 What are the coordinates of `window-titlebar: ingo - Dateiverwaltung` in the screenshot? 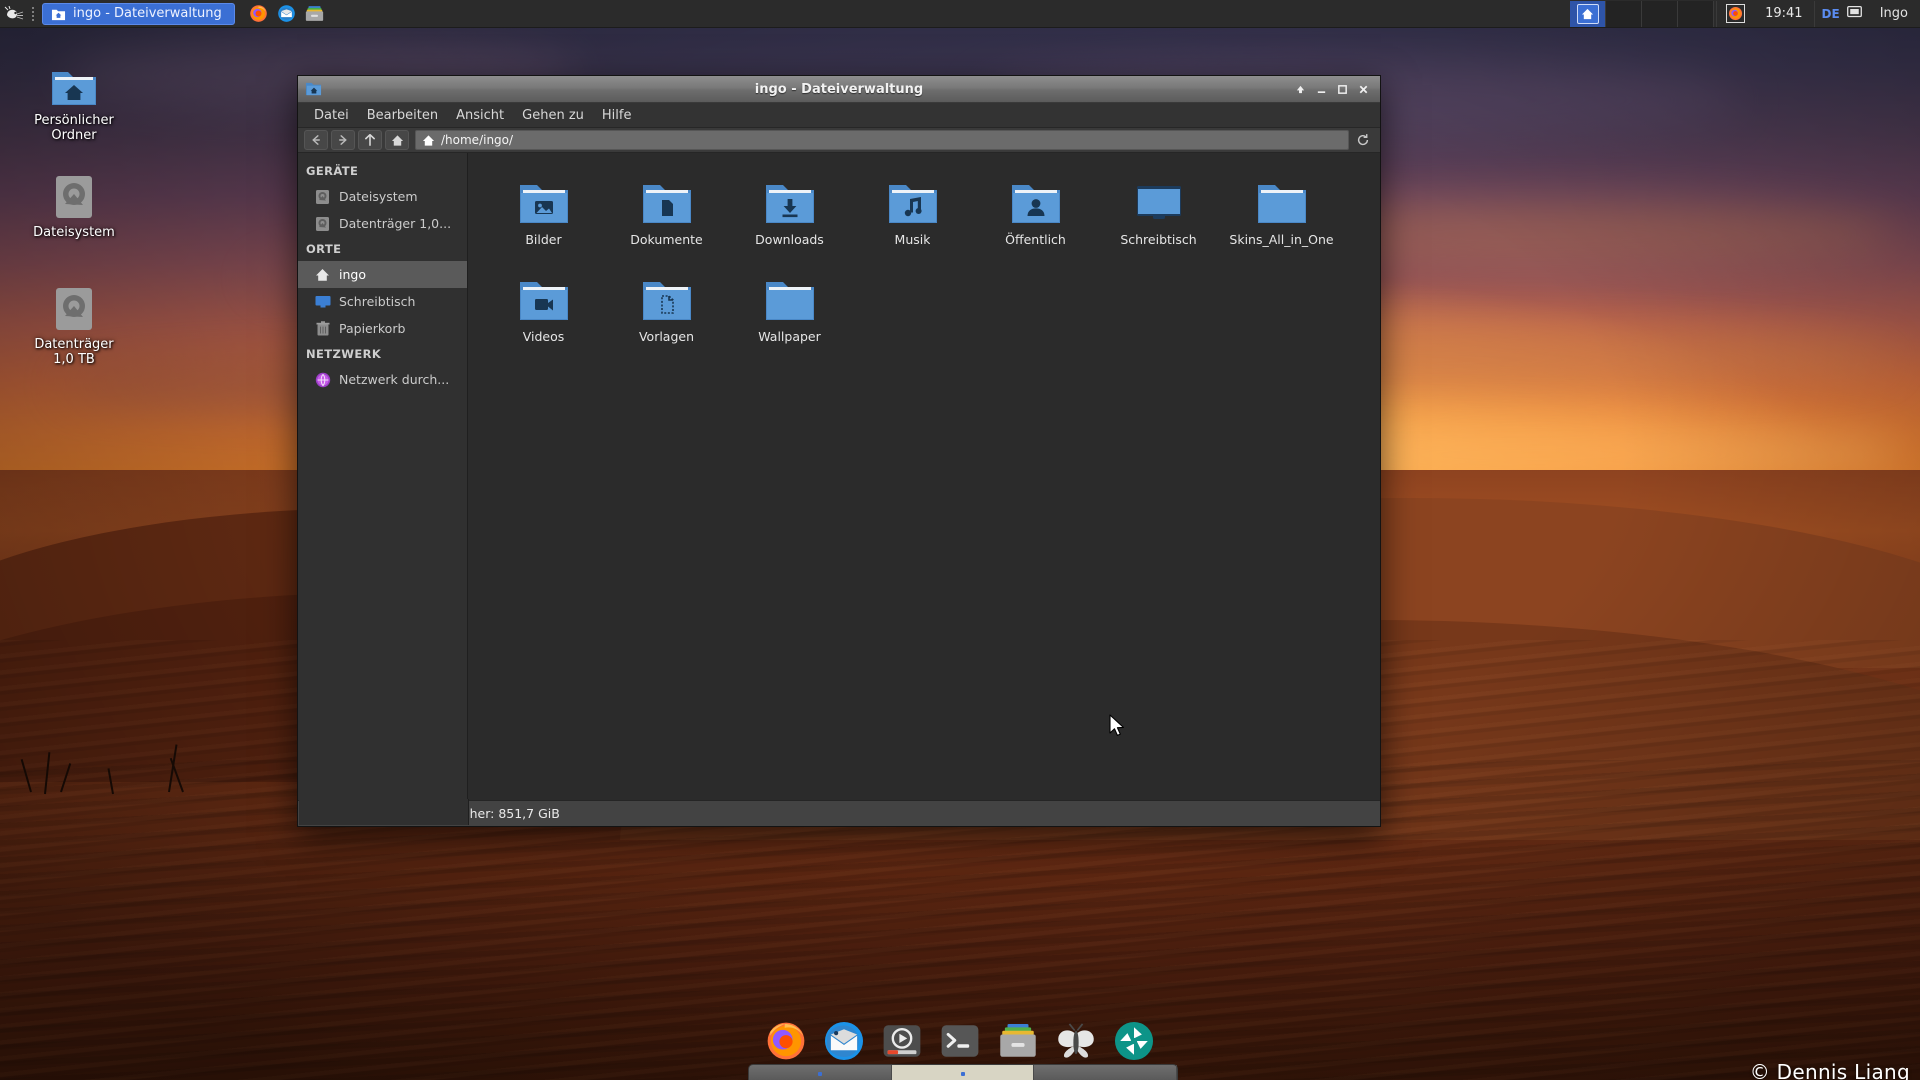 It's located at (839, 89).